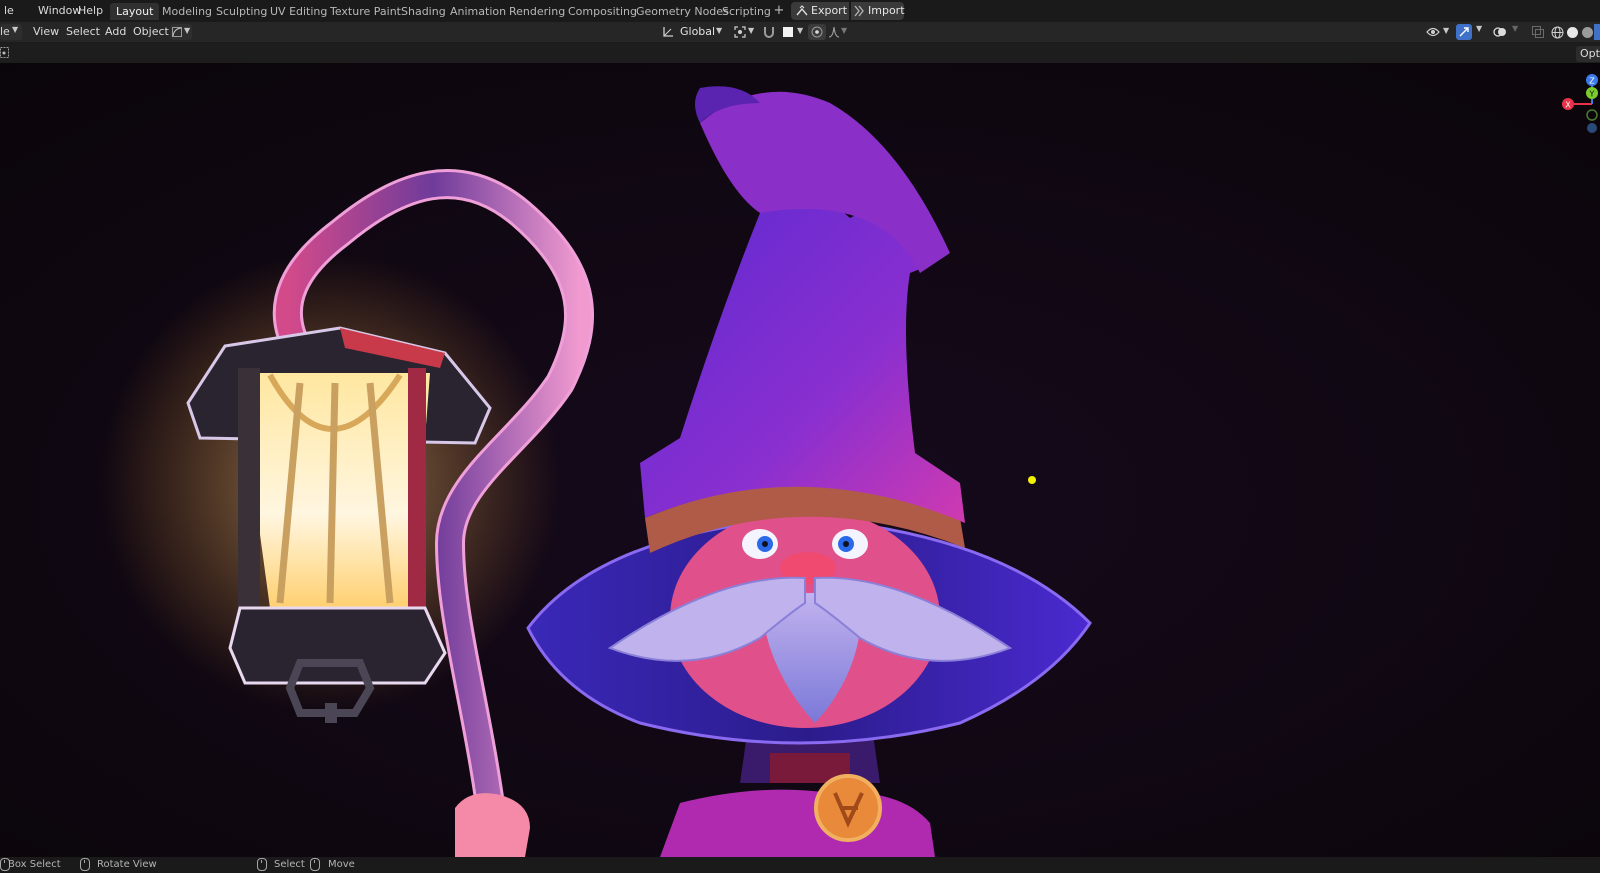 Image resolution: width=1600 pixels, height=873 pixels. What do you see at coordinates (151, 32) in the screenshot?
I see `menu-object: Object` at bounding box center [151, 32].